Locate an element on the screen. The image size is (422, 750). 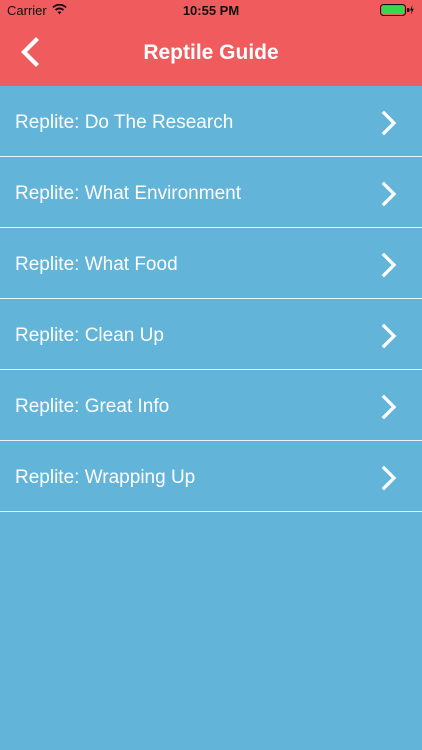
list-item-label: Replite: Great Info is located at coordinates (92, 406).